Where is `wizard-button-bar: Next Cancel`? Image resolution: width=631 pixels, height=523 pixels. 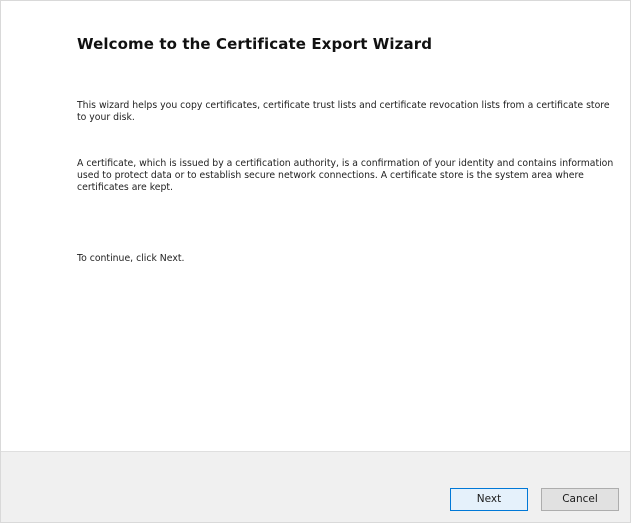 wizard-button-bar: Next Cancel is located at coordinates (315, 486).